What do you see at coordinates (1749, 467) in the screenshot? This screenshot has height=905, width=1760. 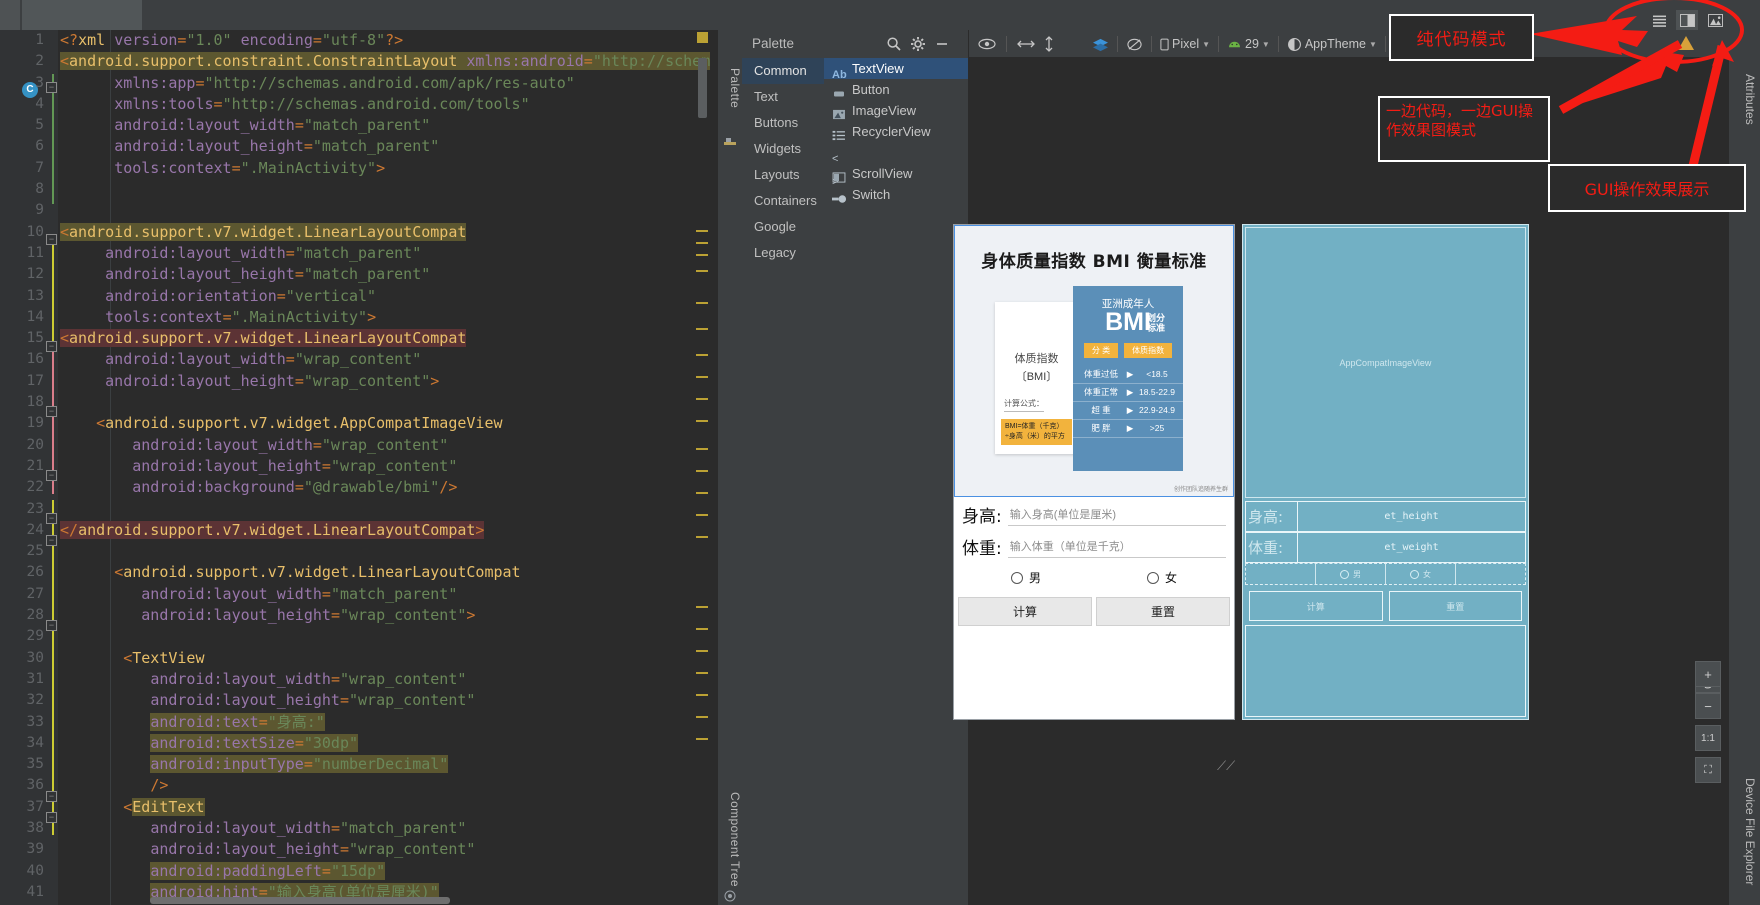 I see `right-tool-tabs: Attributes Device File Explorer` at bounding box center [1749, 467].